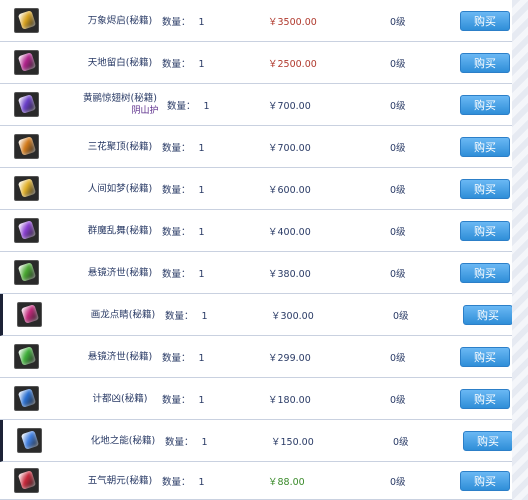 Image resolution: width=528 pixels, height=500 pixels. What do you see at coordinates (256, 357) in the screenshot?
I see `item-row: 悬镜济世(秘籍) 数量： 1 ￥299.00 0级 购买` at bounding box center [256, 357].